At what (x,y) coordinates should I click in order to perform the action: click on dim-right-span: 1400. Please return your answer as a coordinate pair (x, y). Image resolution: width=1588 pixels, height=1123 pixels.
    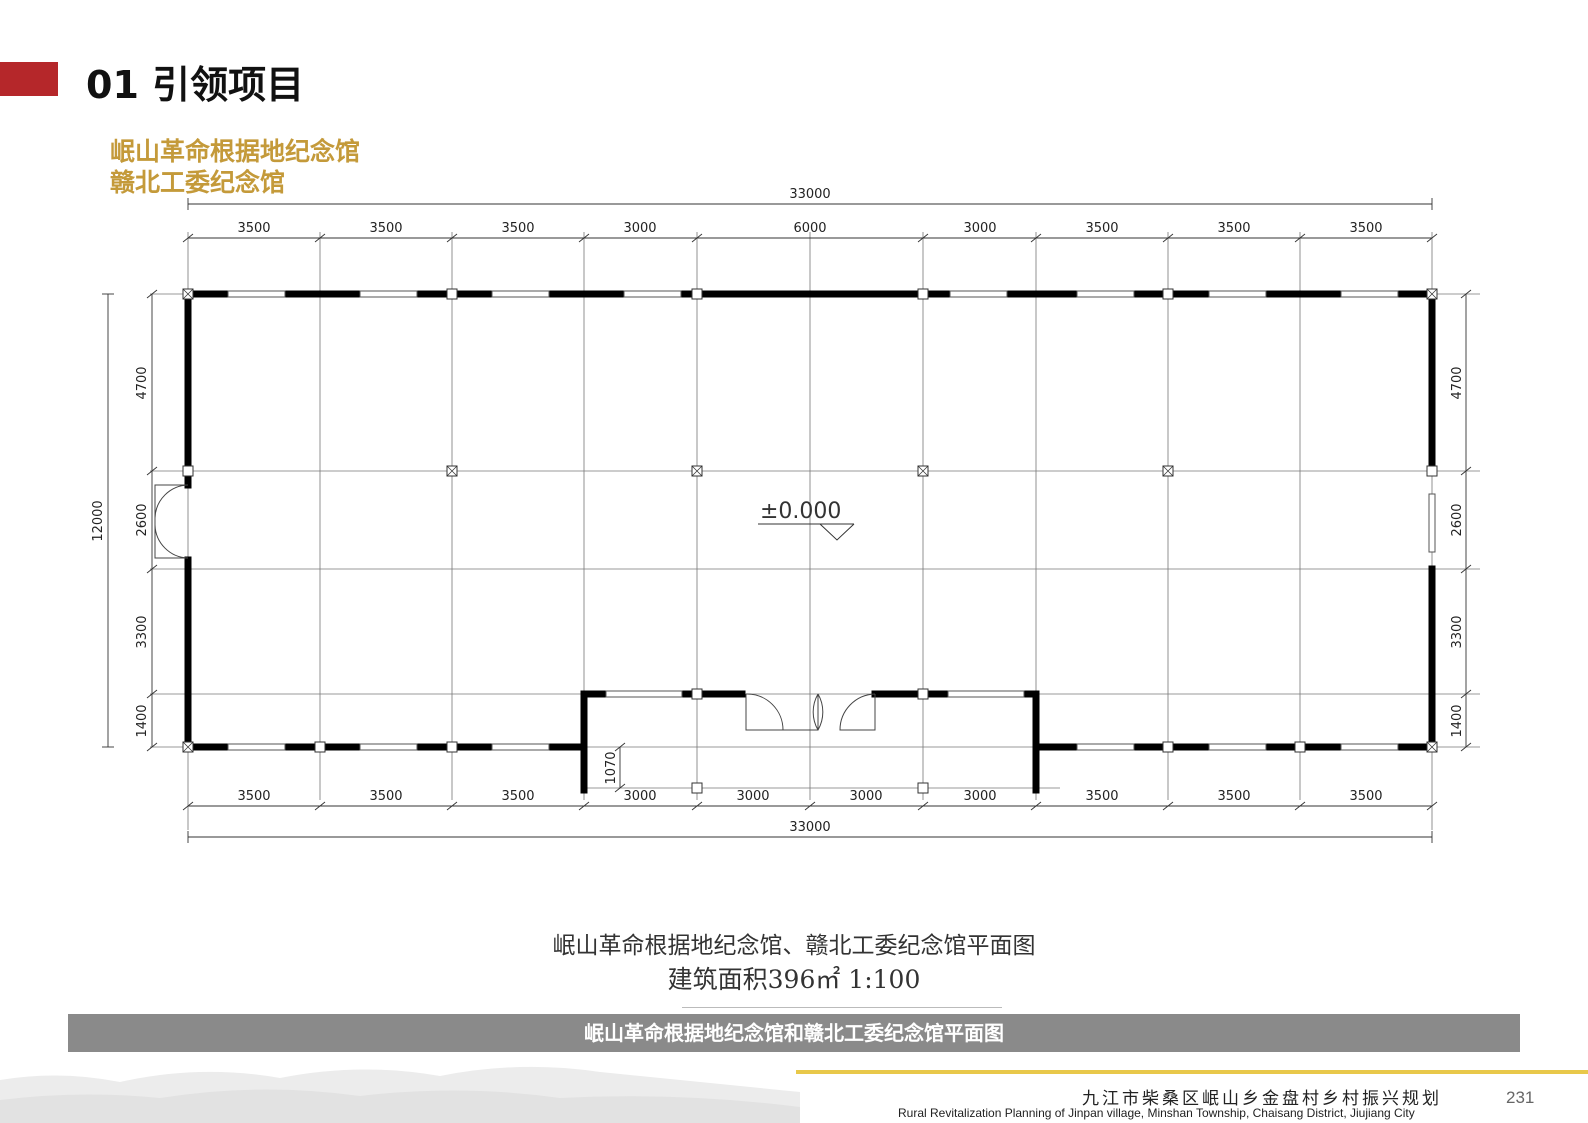
    Looking at the image, I should click on (1457, 720).